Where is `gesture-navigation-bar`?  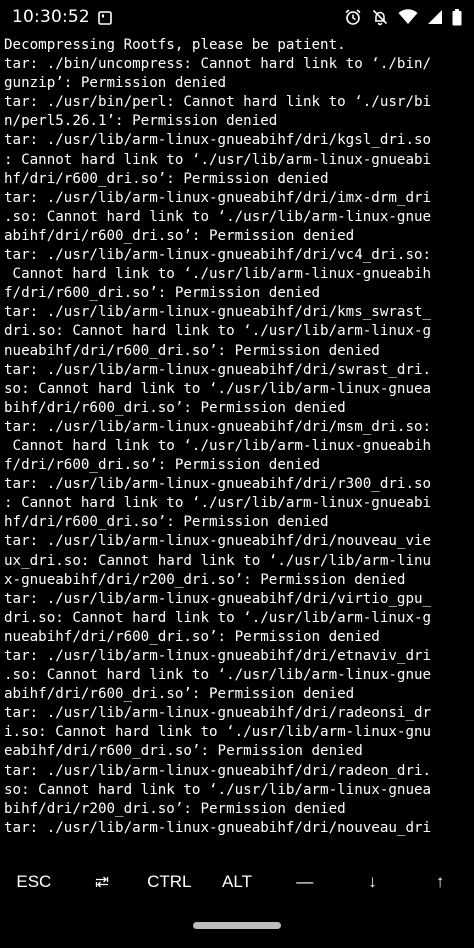
gesture-navigation-bar is located at coordinates (237, 925).